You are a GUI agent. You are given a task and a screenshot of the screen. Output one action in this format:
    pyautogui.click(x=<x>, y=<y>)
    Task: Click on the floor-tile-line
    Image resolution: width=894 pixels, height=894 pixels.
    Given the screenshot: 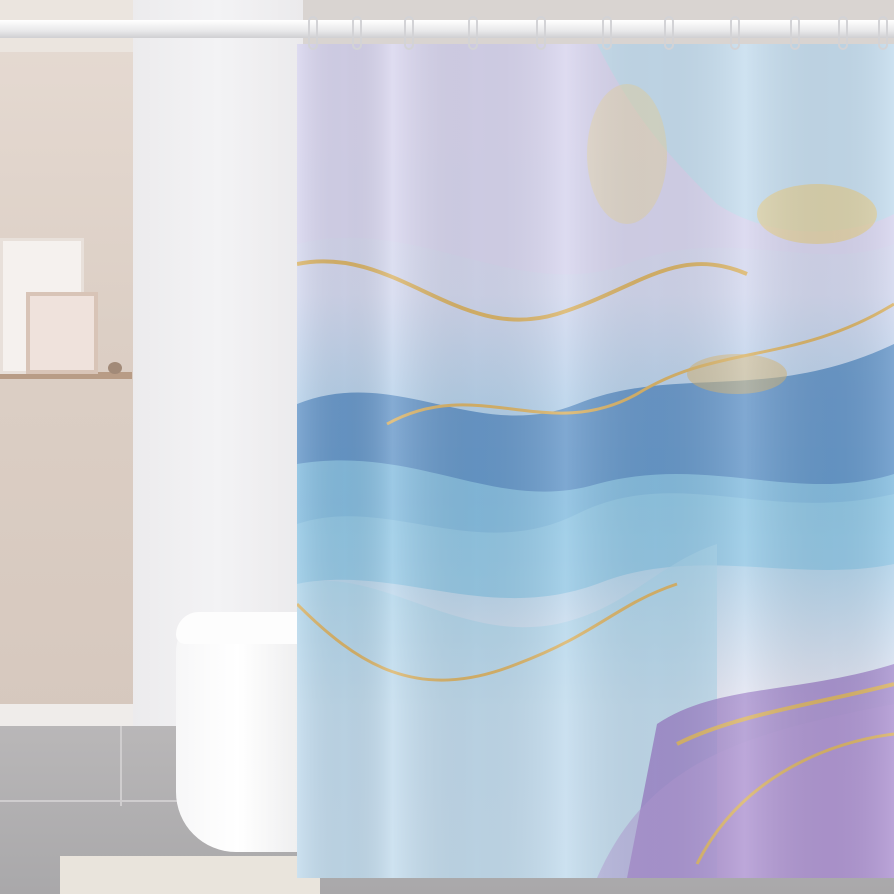 What is the action you would take?
    pyautogui.click(x=121, y=766)
    